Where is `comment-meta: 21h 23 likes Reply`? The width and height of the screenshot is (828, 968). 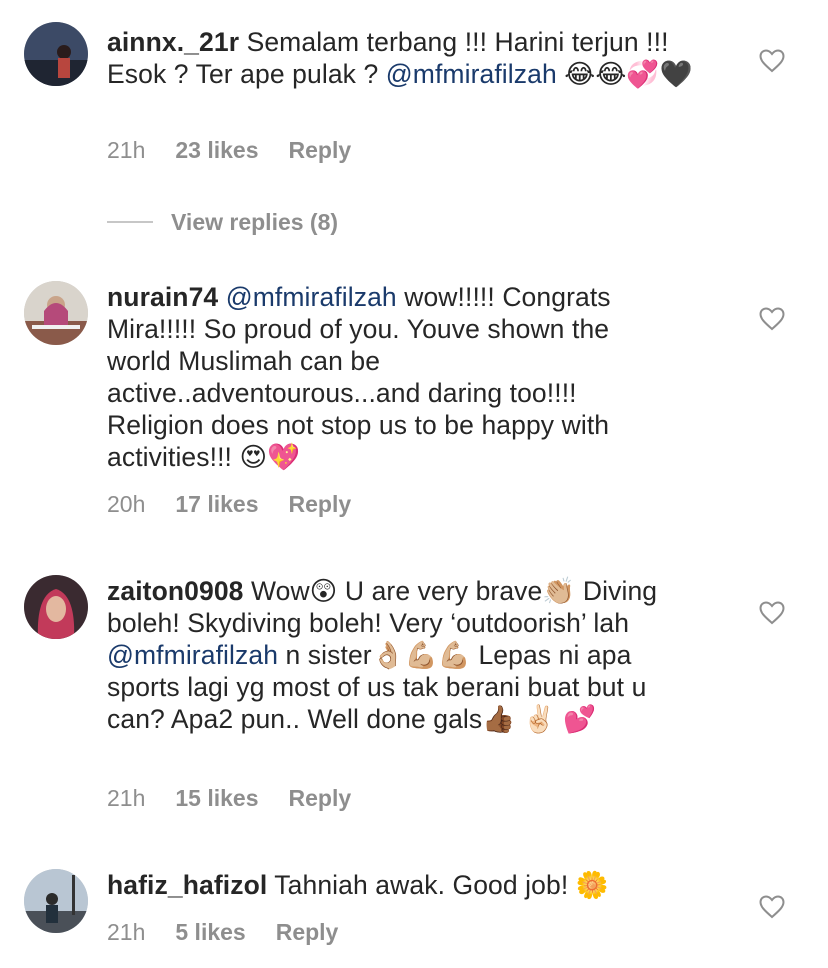
comment-meta: 21h 23 likes Reply is located at coordinates (244, 150).